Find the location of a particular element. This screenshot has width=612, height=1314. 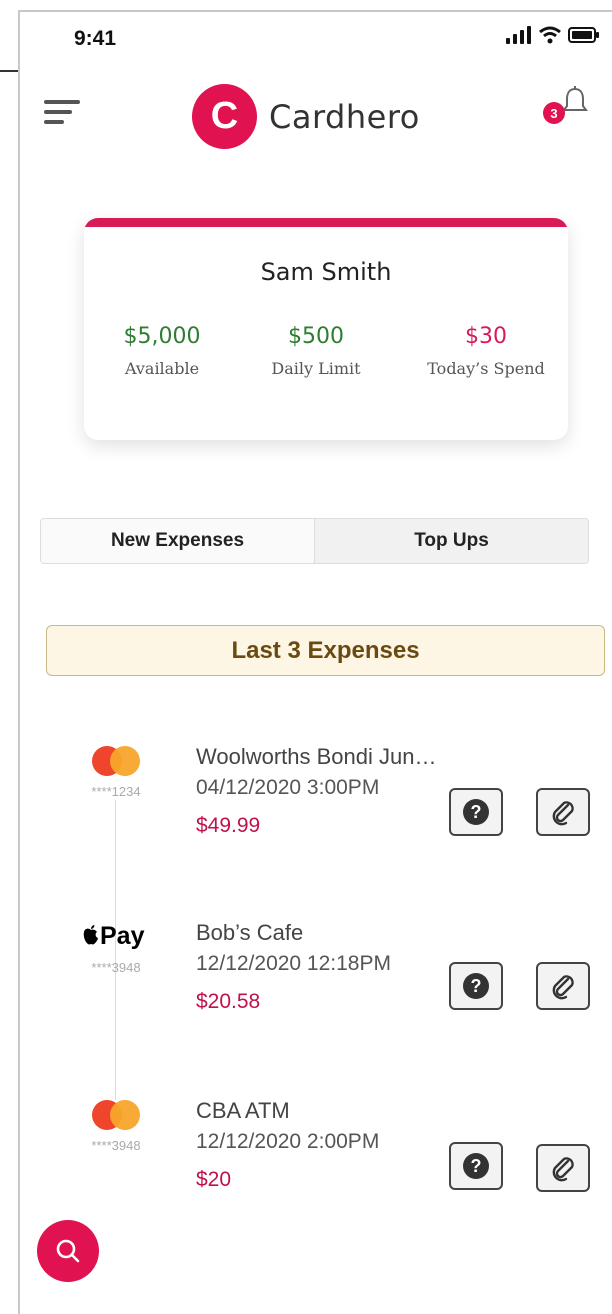

status-bar: 9:41 is located at coordinates (316, 38).